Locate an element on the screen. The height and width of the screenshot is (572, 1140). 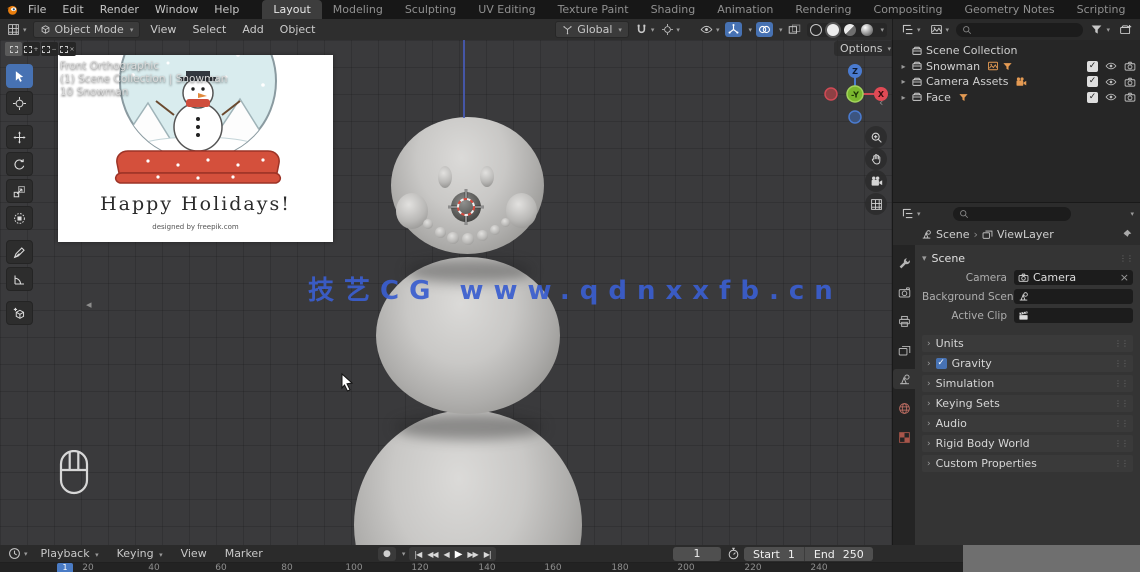
select-mode-extend: + is located at coordinates (31, 49).